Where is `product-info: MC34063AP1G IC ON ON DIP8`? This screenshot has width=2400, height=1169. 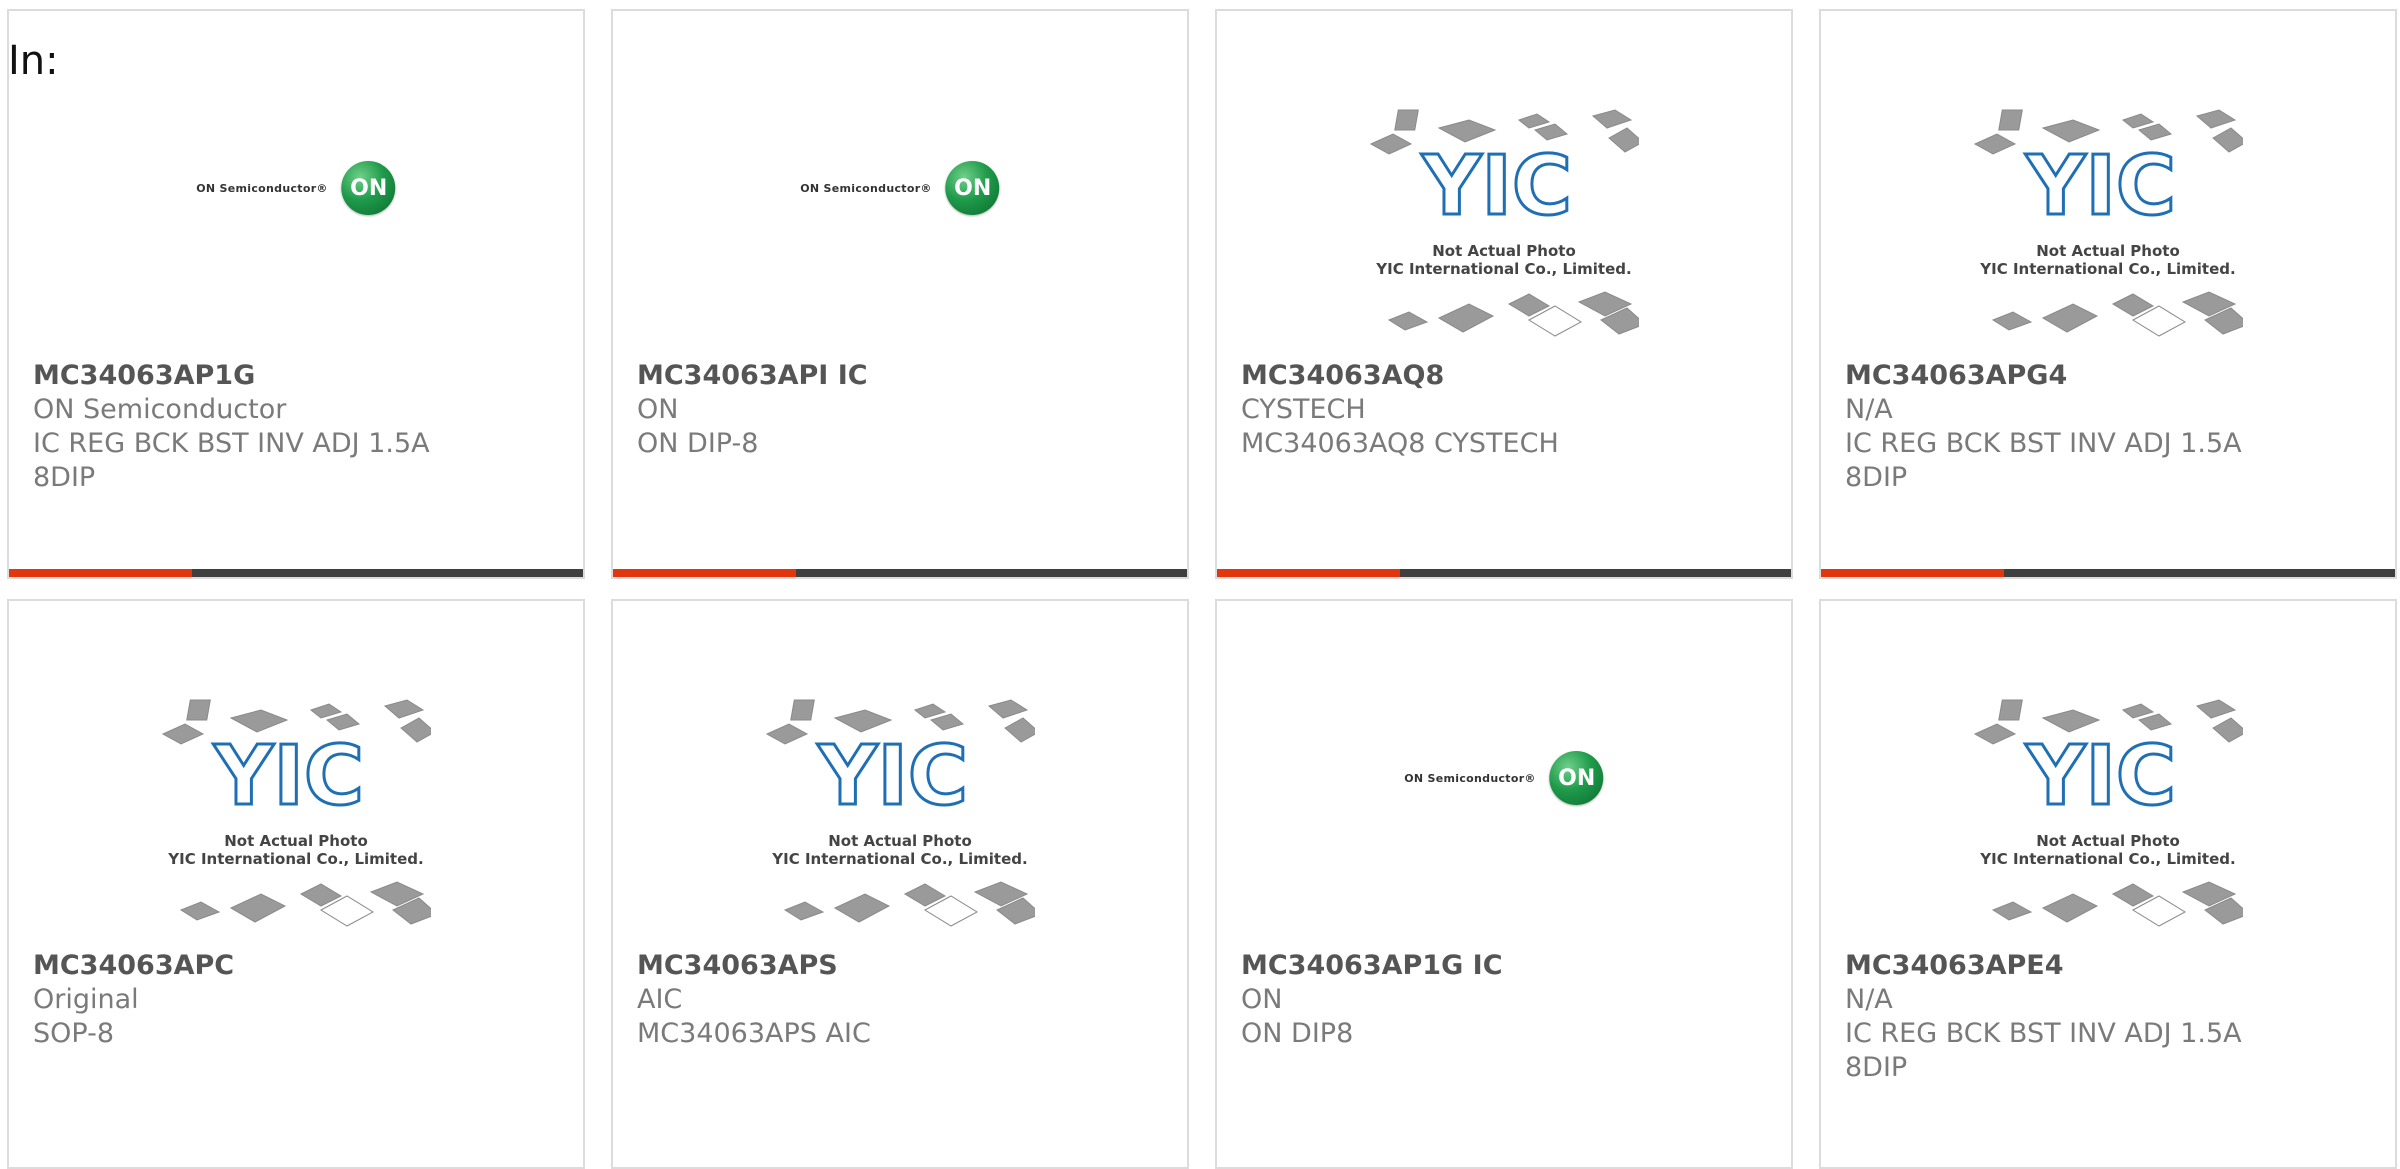 product-info: MC34063AP1G IC ON ON DIP8 is located at coordinates (1508, 1000).